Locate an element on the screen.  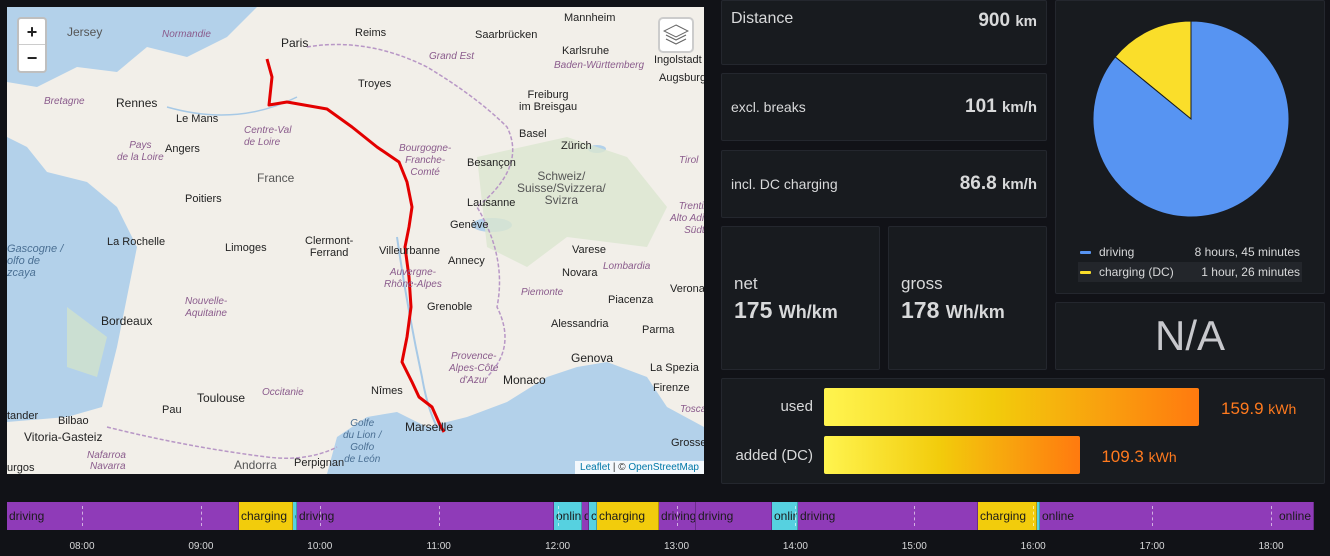
incl-charging-unit: km/h is located at coordinates (1019, 184).